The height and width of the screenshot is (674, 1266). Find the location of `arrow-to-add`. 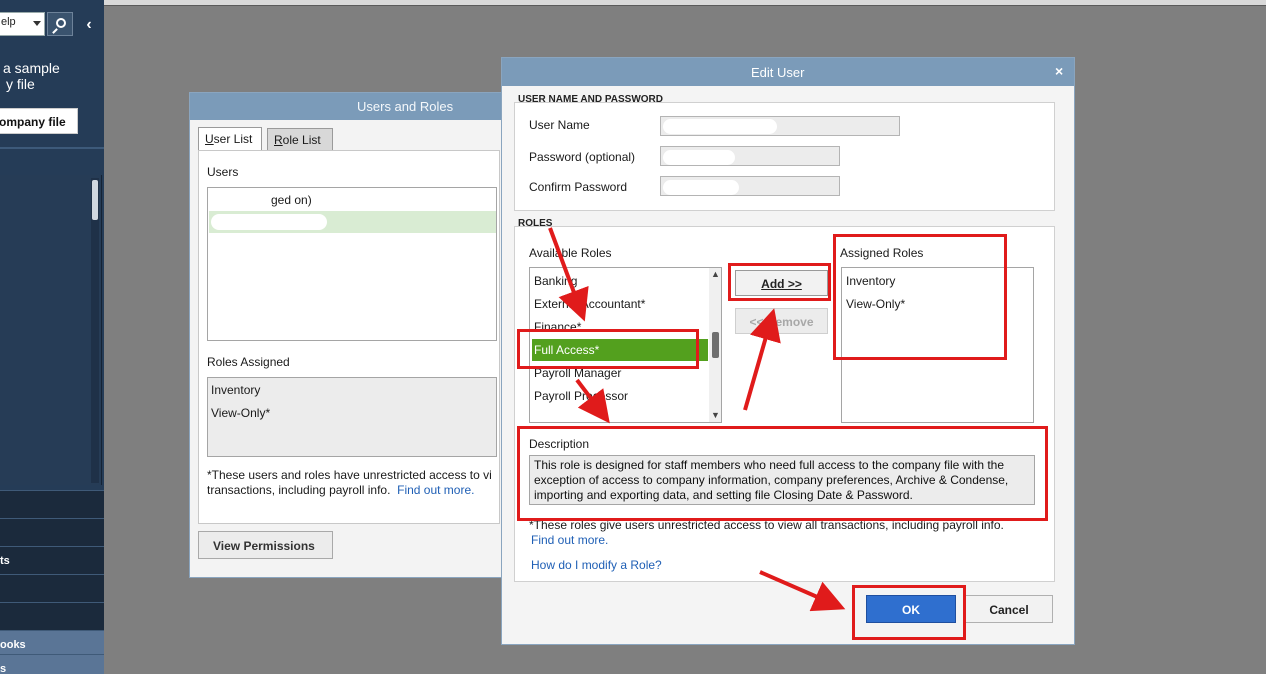

arrow-to-add is located at coordinates (762, 359).